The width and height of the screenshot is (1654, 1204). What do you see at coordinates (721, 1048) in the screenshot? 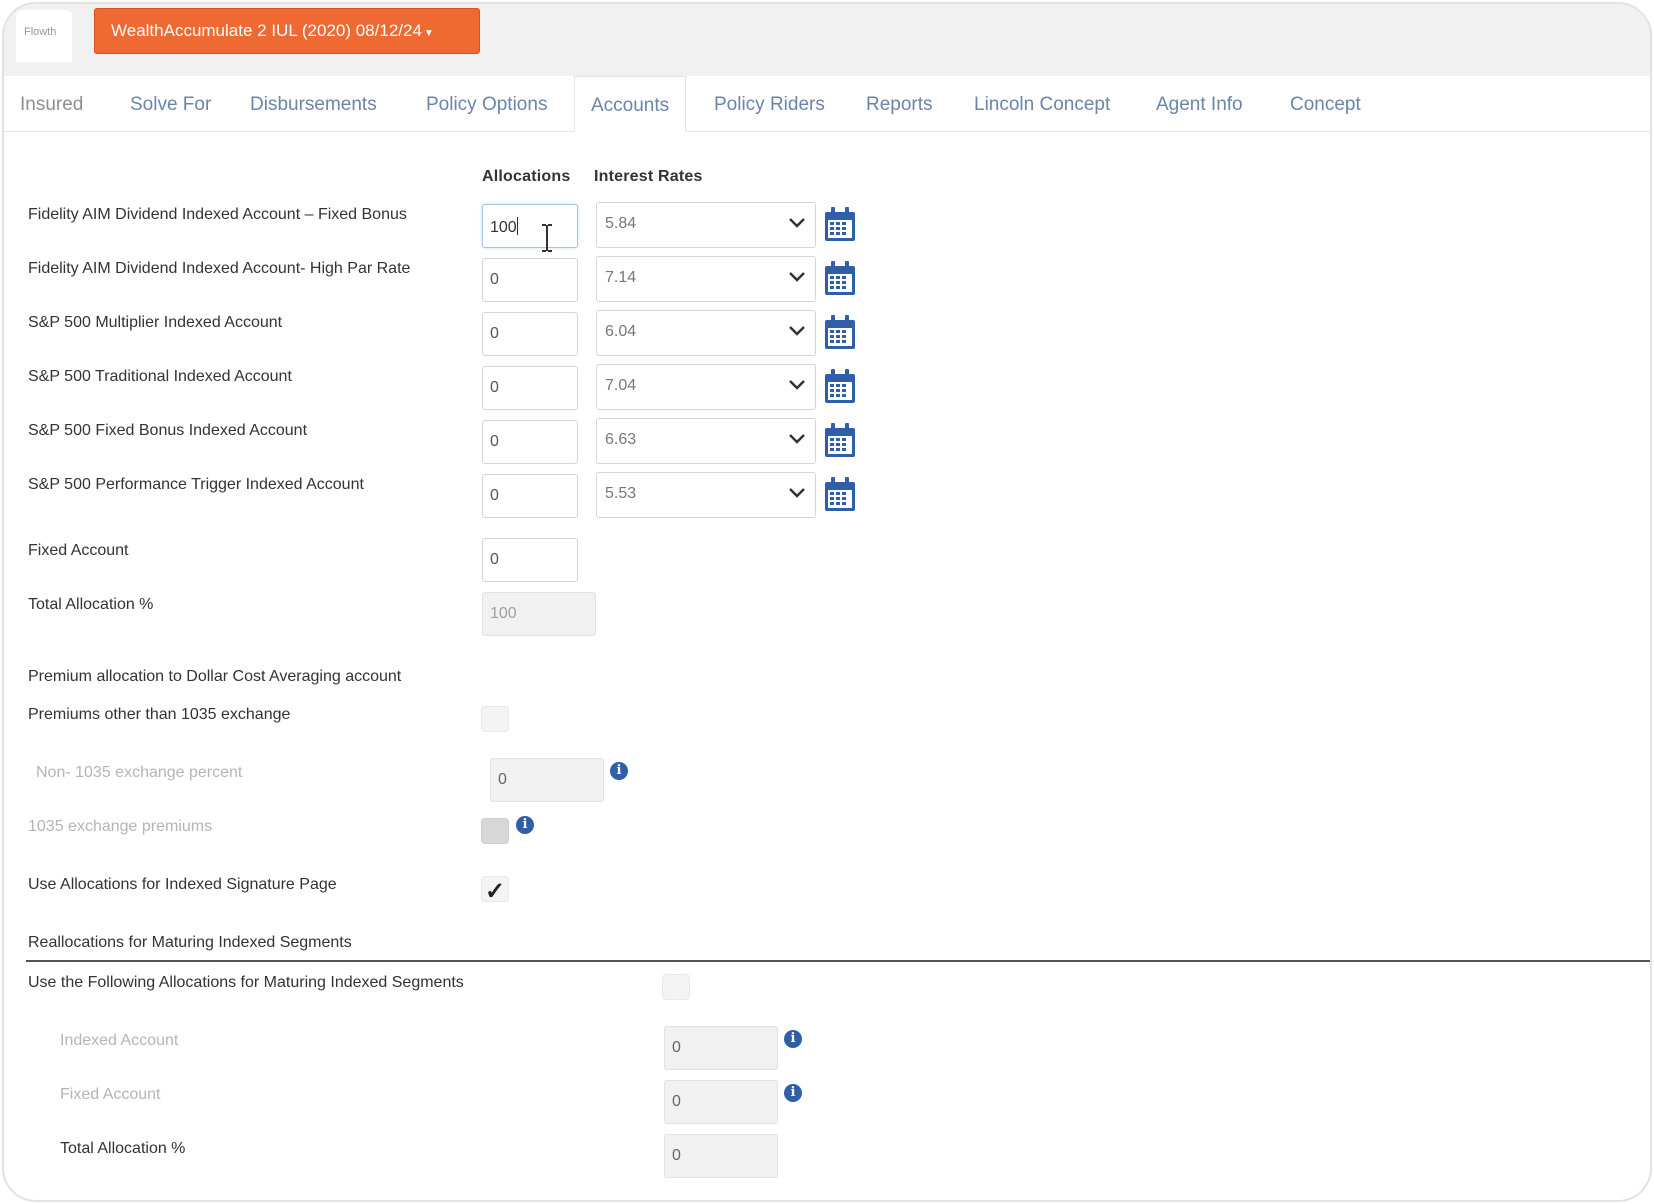
I see `indexed-account-input: 0` at bounding box center [721, 1048].